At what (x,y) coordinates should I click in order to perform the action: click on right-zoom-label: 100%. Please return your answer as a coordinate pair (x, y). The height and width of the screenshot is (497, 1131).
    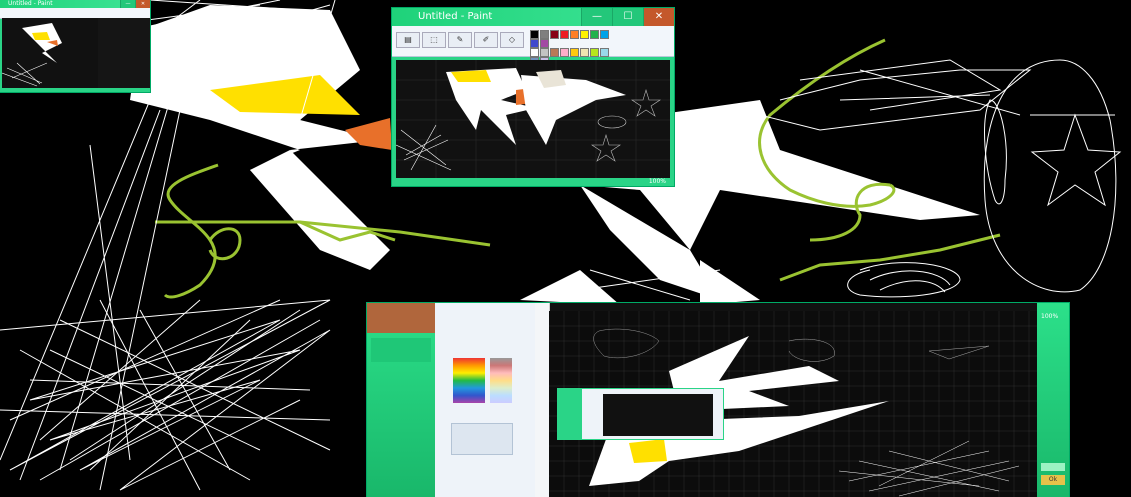
    Looking at the image, I should click on (1050, 316).